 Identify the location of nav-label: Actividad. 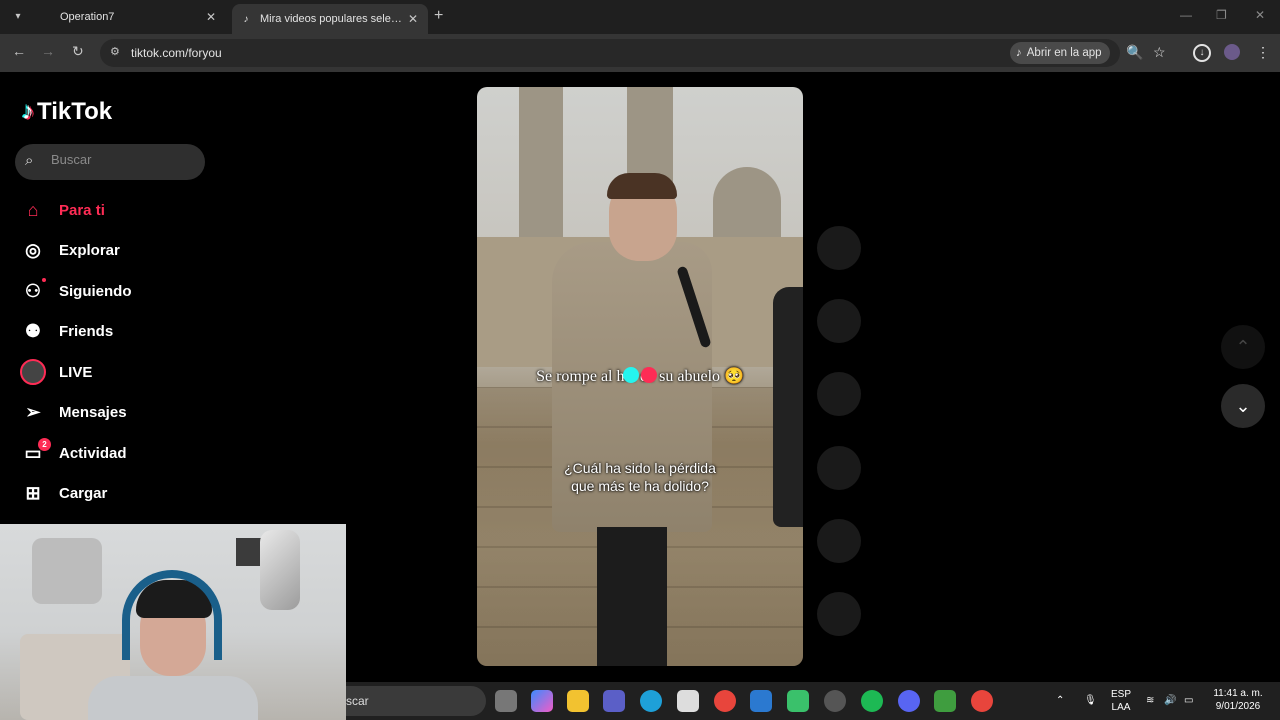
(93, 453).